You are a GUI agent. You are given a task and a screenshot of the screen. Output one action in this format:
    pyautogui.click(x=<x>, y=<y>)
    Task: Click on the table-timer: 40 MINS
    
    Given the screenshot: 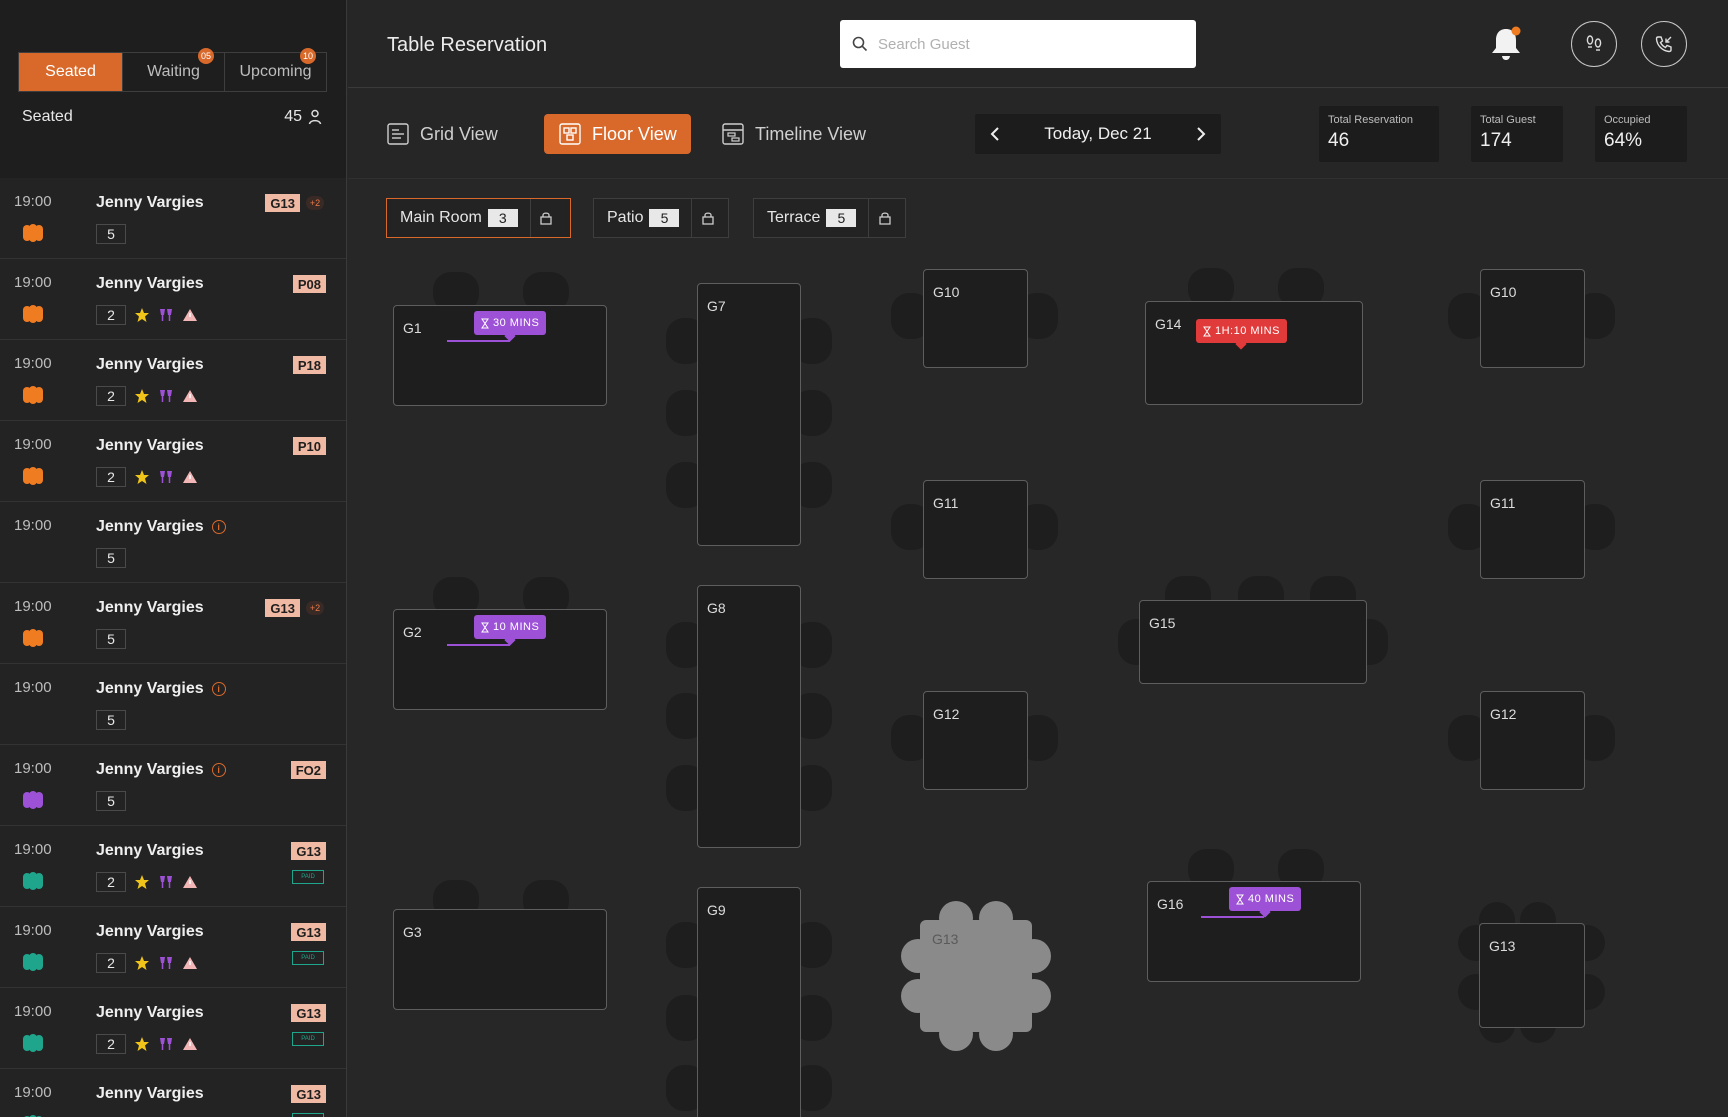 What is the action you would take?
    pyautogui.click(x=1265, y=899)
    